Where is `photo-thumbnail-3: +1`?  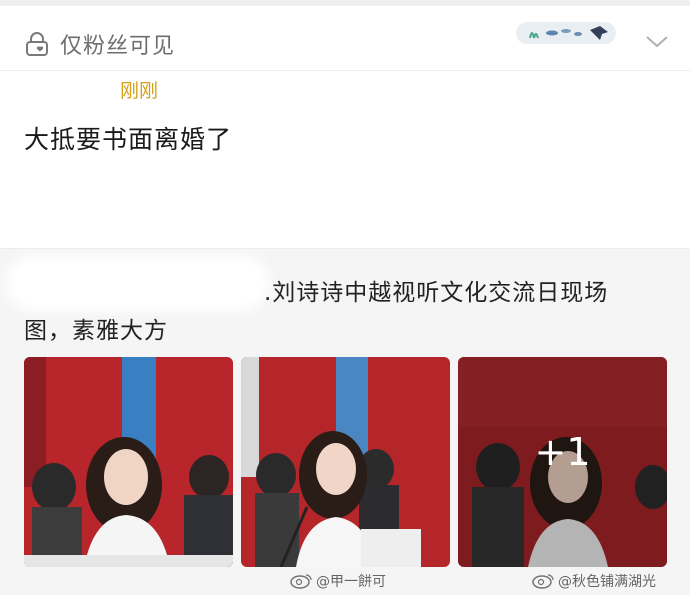
photo-thumbnail-3: +1 is located at coordinates (562, 462).